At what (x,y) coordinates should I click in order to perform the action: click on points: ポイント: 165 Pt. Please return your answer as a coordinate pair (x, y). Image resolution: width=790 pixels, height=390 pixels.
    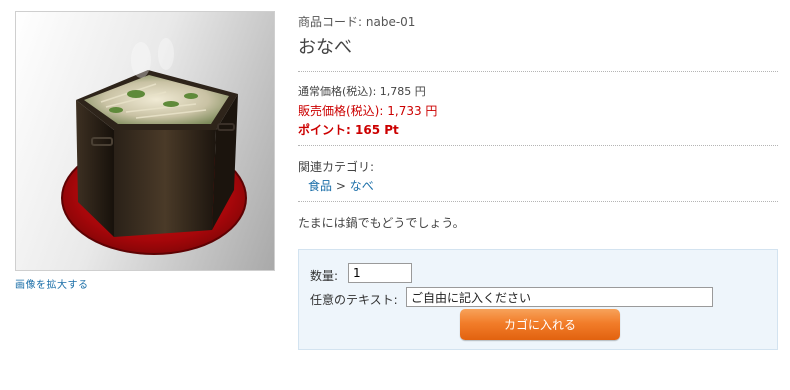
    Looking at the image, I should click on (348, 129).